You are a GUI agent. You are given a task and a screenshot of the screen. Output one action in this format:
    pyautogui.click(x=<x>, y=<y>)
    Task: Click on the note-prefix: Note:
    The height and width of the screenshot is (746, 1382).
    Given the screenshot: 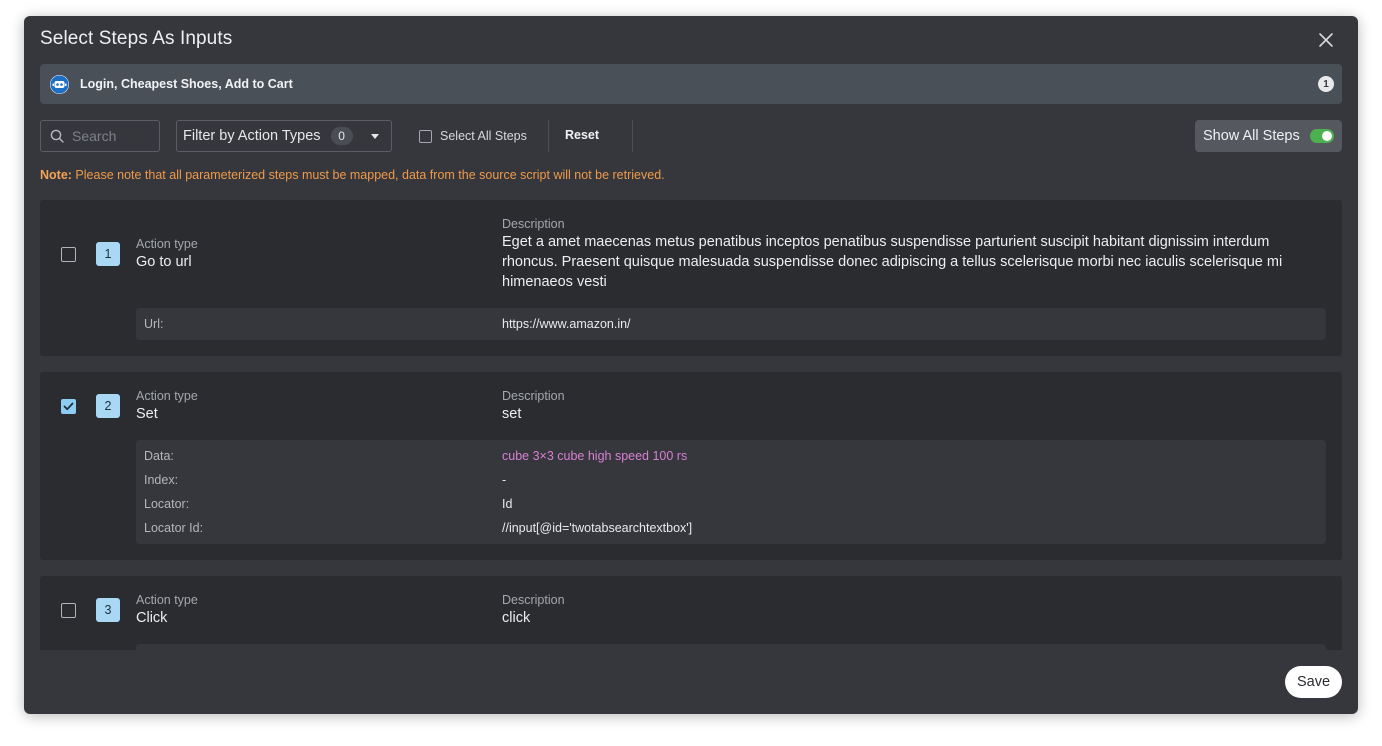 What is the action you would take?
    pyautogui.click(x=56, y=175)
    